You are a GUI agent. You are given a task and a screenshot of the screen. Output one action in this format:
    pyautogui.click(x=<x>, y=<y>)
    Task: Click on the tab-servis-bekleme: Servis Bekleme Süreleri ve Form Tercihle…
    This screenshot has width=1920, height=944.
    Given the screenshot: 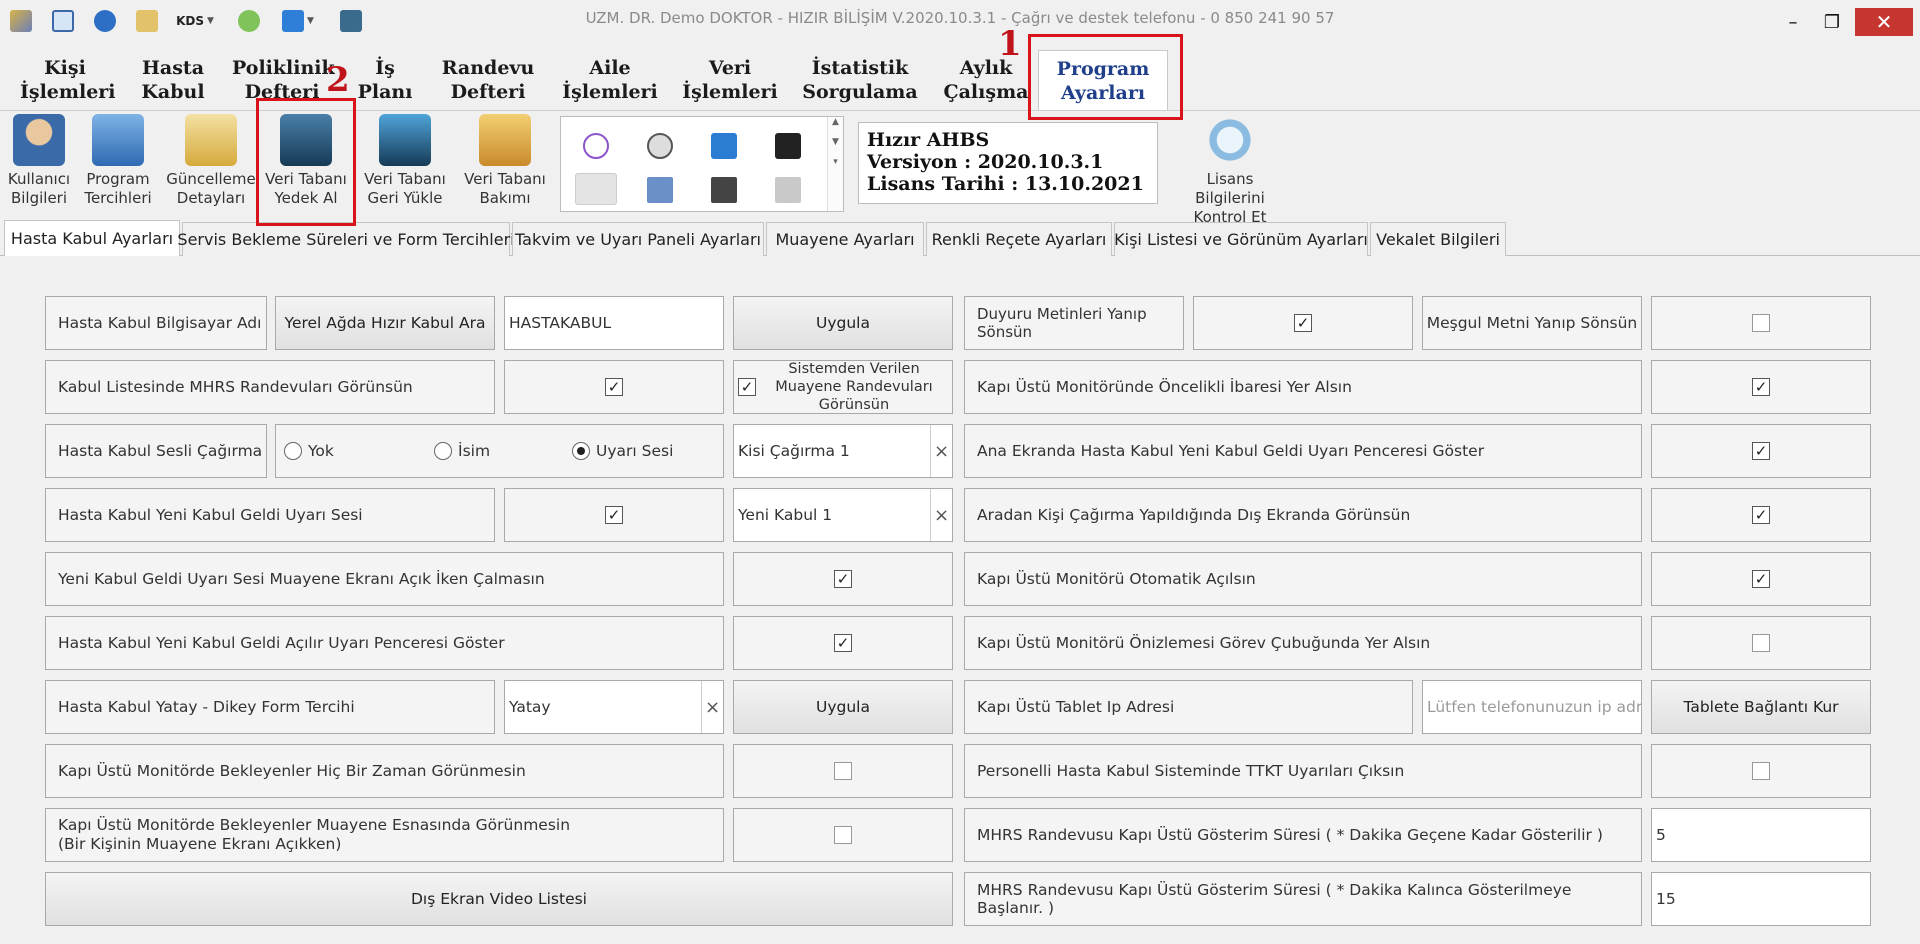 What is the action you would take?
    pyautogui.click(x=346, y=239)
    